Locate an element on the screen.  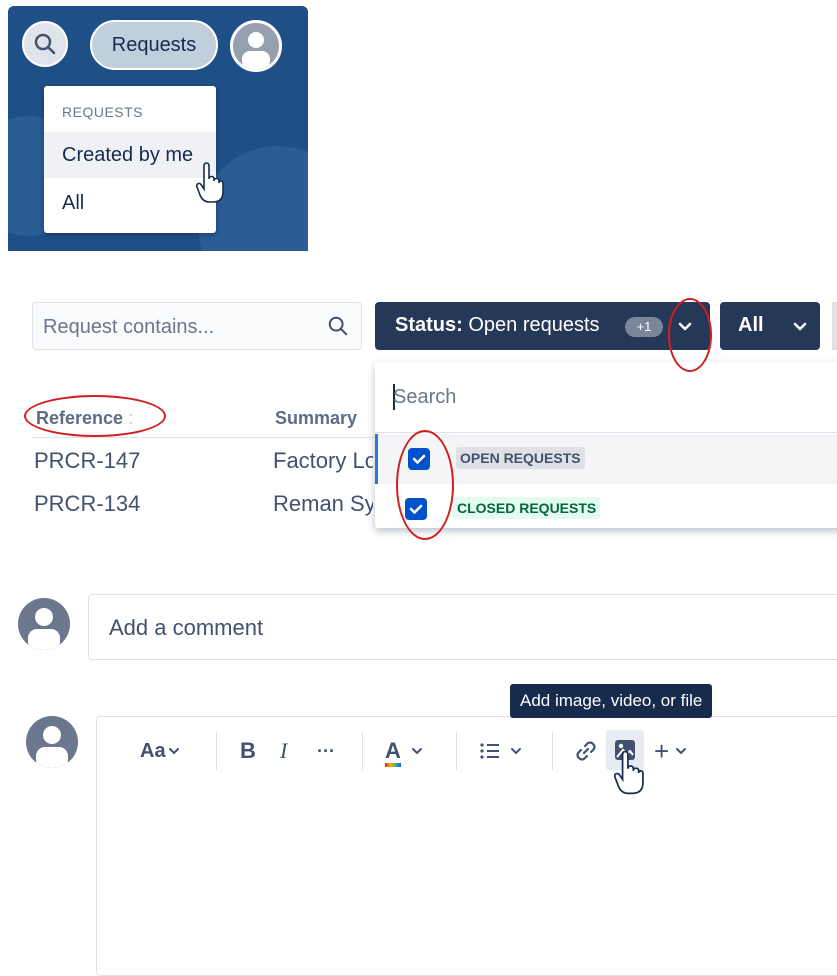
search-button is located at coordinates (45, 44).